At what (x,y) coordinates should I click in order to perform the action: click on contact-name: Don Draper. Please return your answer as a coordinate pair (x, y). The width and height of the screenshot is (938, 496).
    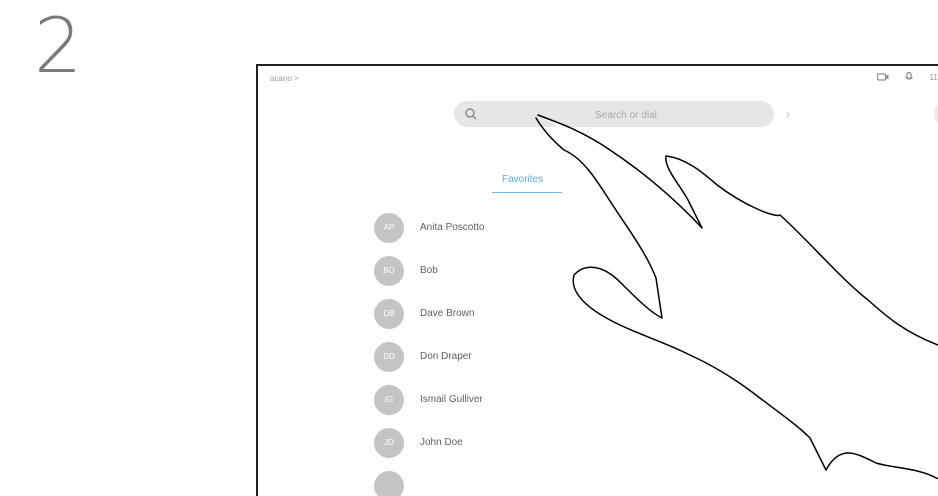
    Looking at the image, I should click on (446, 356).